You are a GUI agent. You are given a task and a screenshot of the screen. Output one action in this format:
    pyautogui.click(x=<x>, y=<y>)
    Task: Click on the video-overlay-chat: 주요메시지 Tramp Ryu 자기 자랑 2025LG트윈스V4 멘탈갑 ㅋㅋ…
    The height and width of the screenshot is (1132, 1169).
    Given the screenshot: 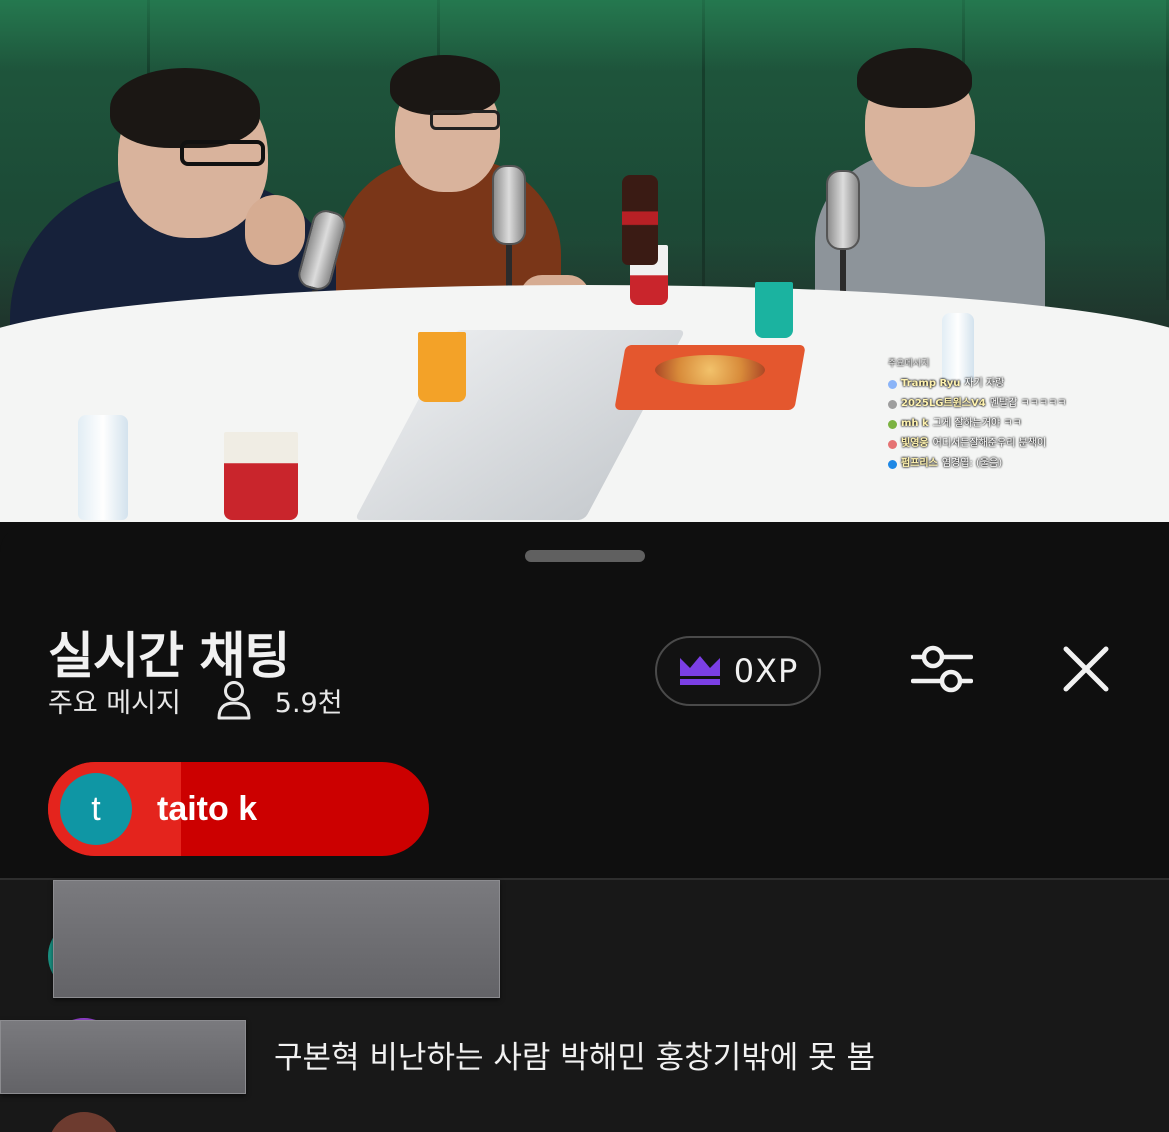 What is the action you would take?
    pyautogui.click(x=988, y=414)
    